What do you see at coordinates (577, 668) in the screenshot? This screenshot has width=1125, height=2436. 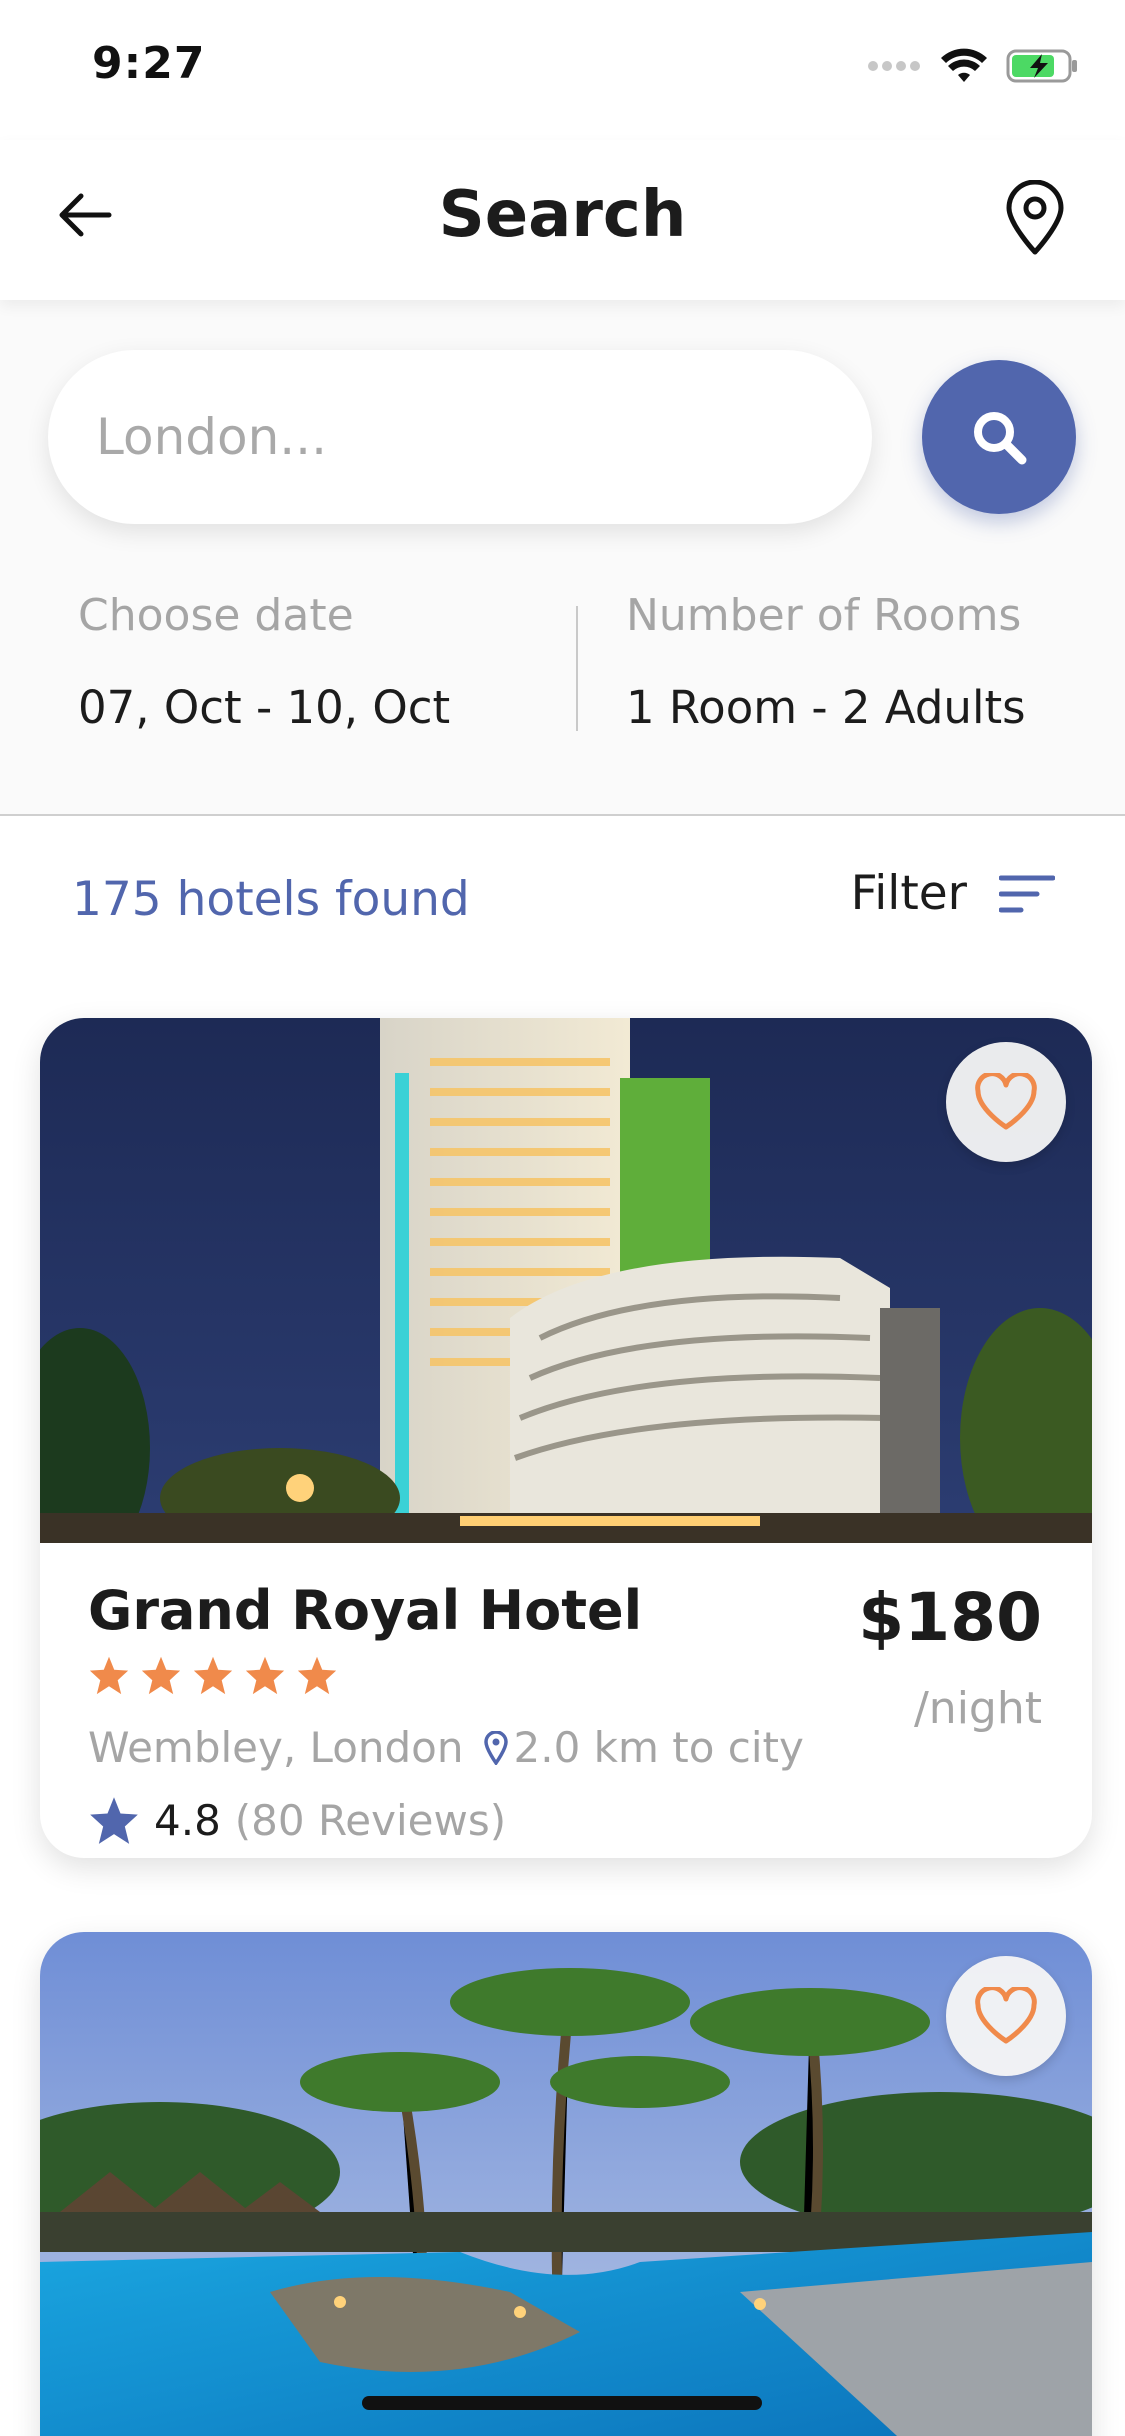 I see `vertical-divider` at bounding box center [577, 668].